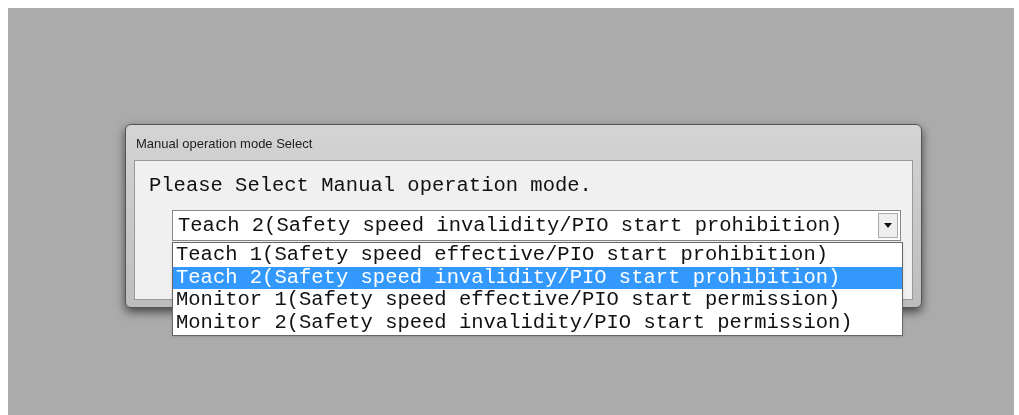 This screenshot has width=1019, height=415. What do you see at coordinates (370, 186) in the screenshot?
I see `prompt-text: Please Select Manual operation mode.` at bounding box center [370, 186].